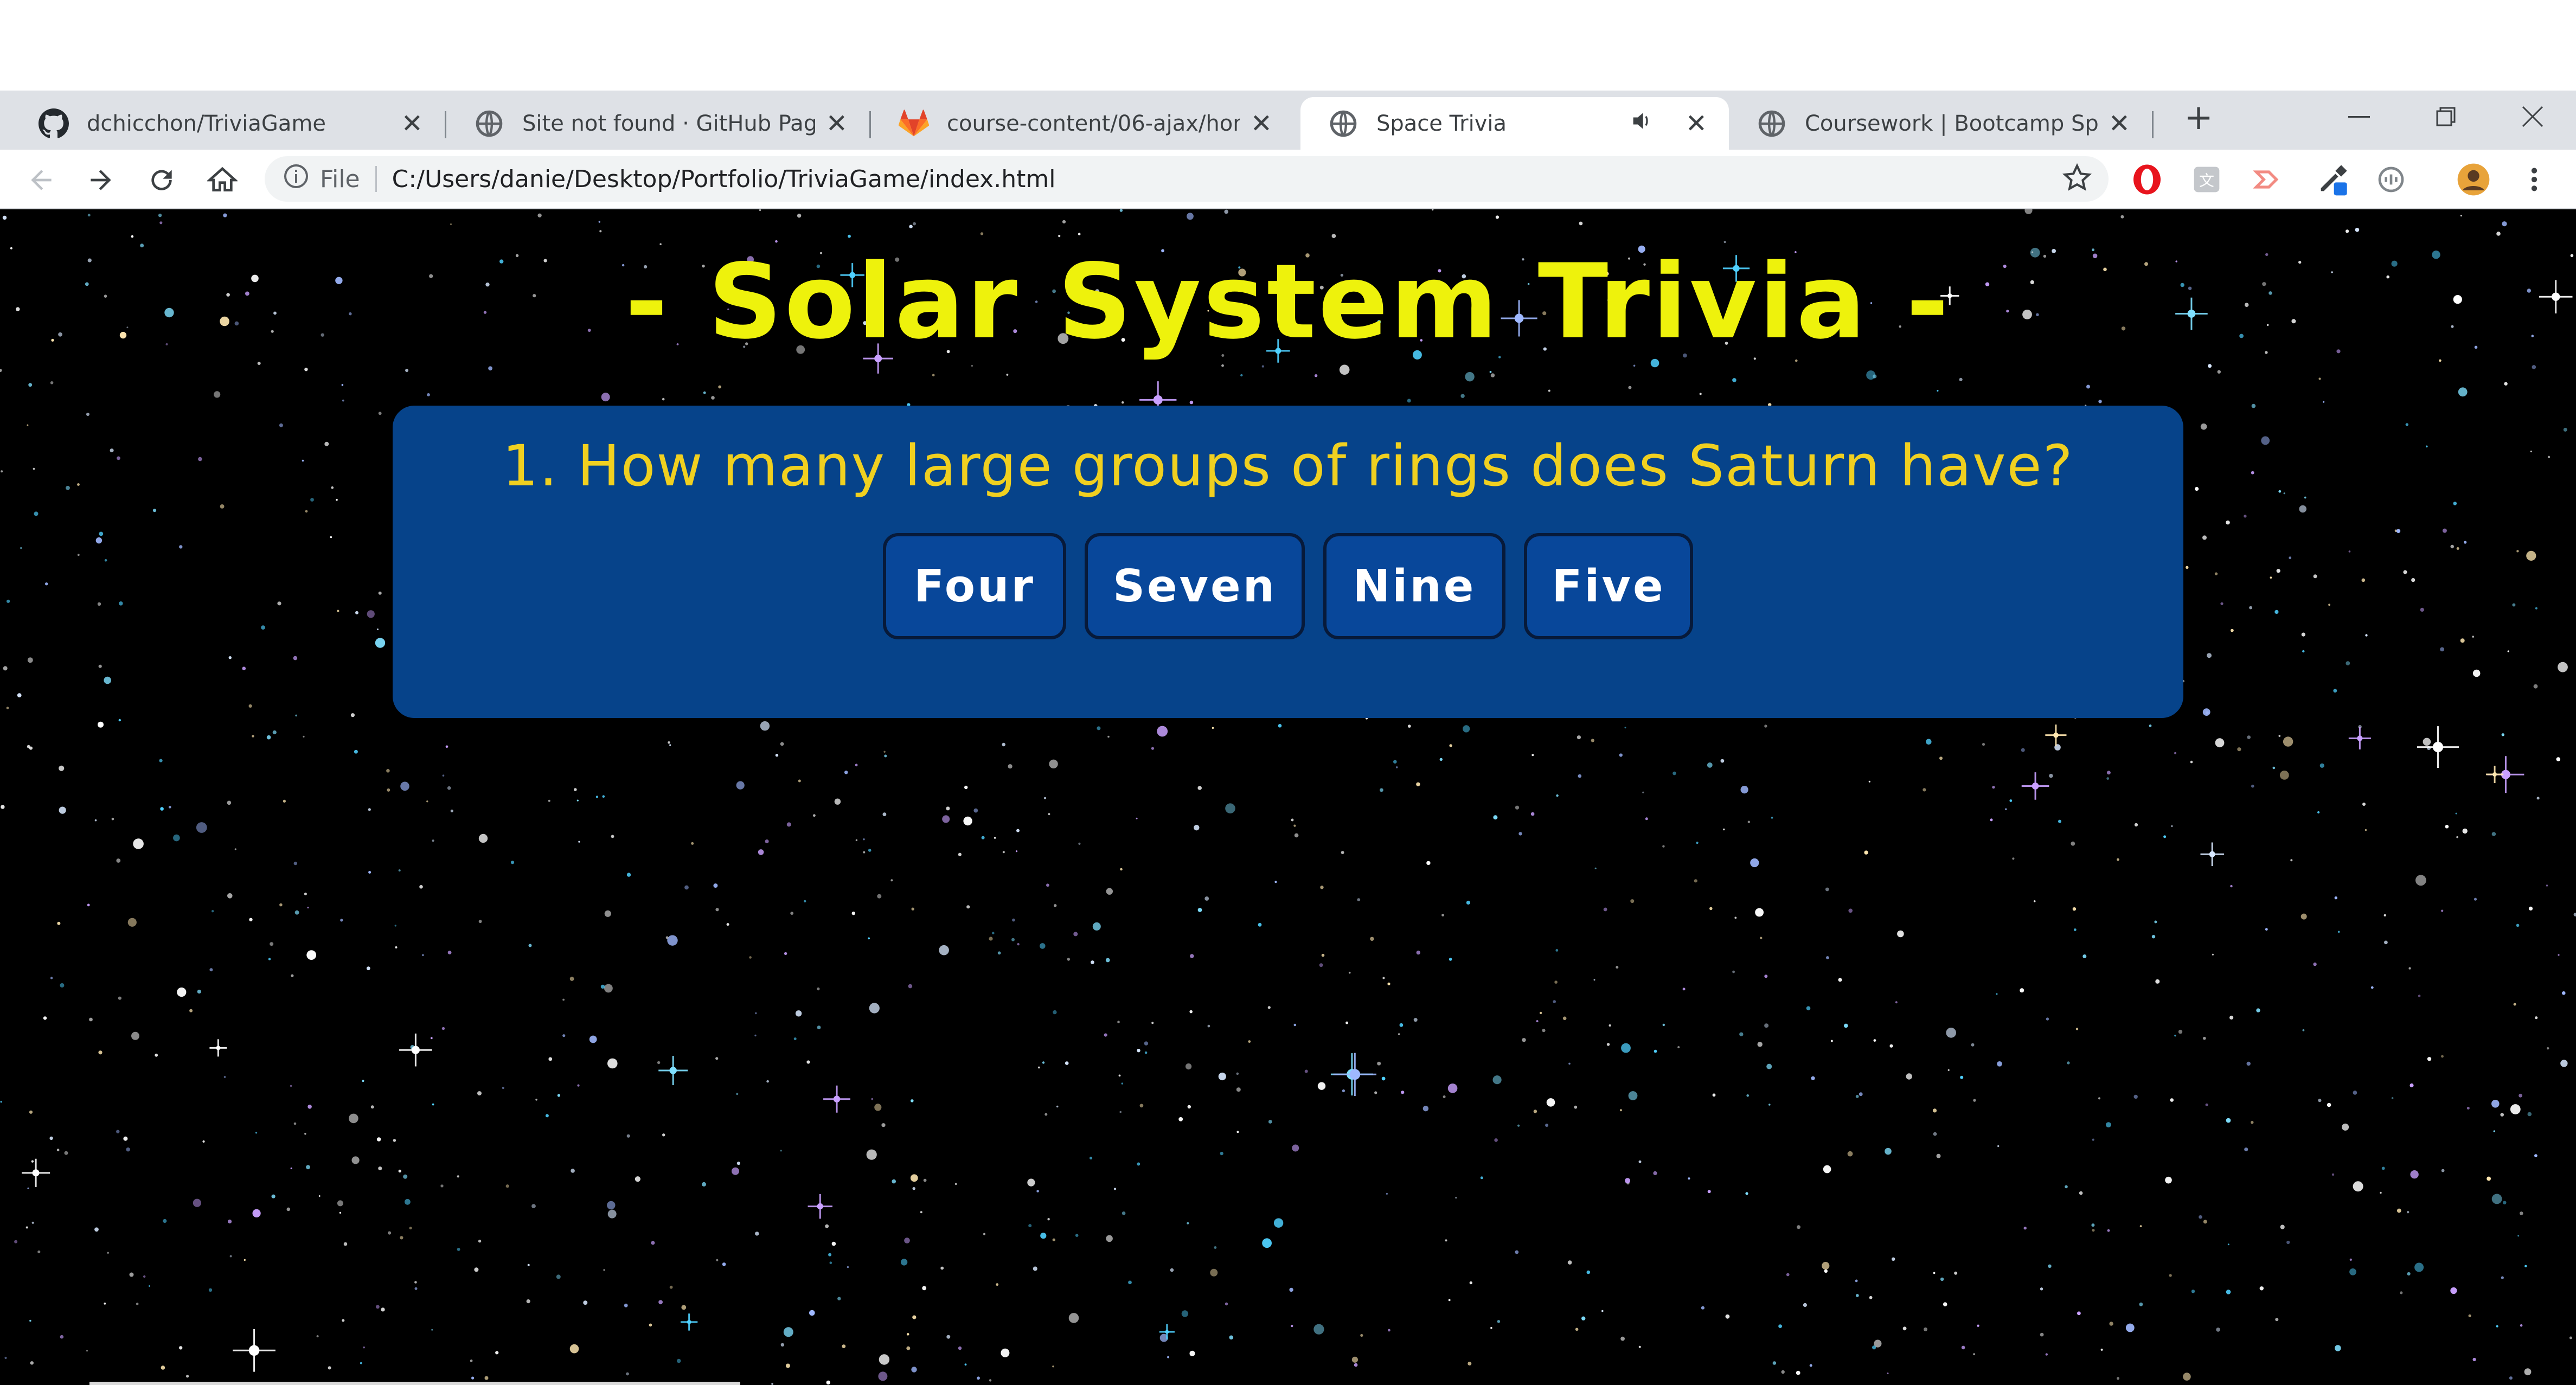 The width and height of the screenshot is (2576, 1385). I want to click on home-button, so click(222, 180).